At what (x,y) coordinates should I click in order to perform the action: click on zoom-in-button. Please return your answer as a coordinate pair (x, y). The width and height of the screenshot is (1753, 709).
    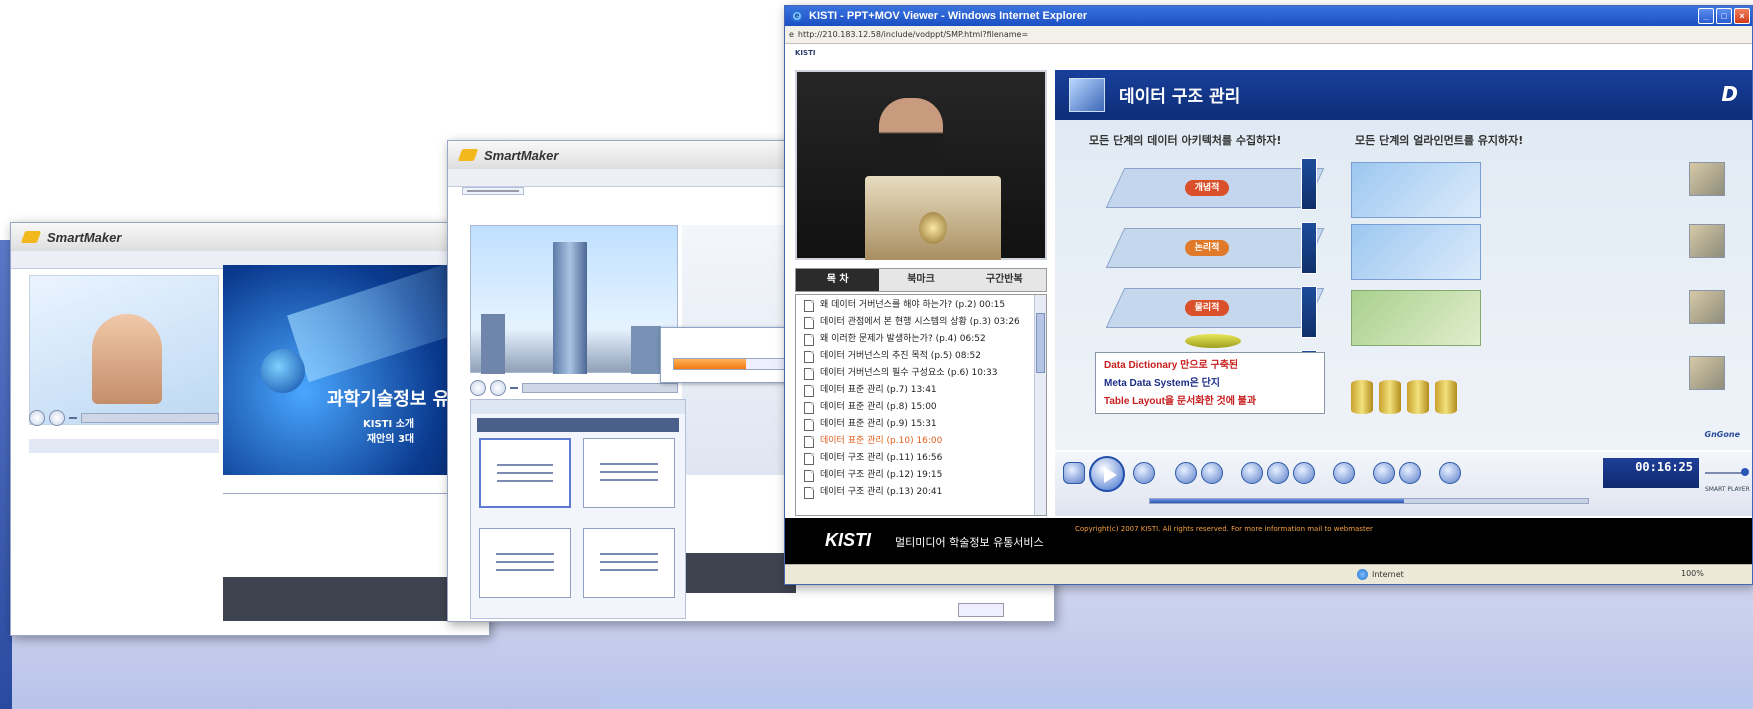
    Looking at the image, I should click on (1384, 473).